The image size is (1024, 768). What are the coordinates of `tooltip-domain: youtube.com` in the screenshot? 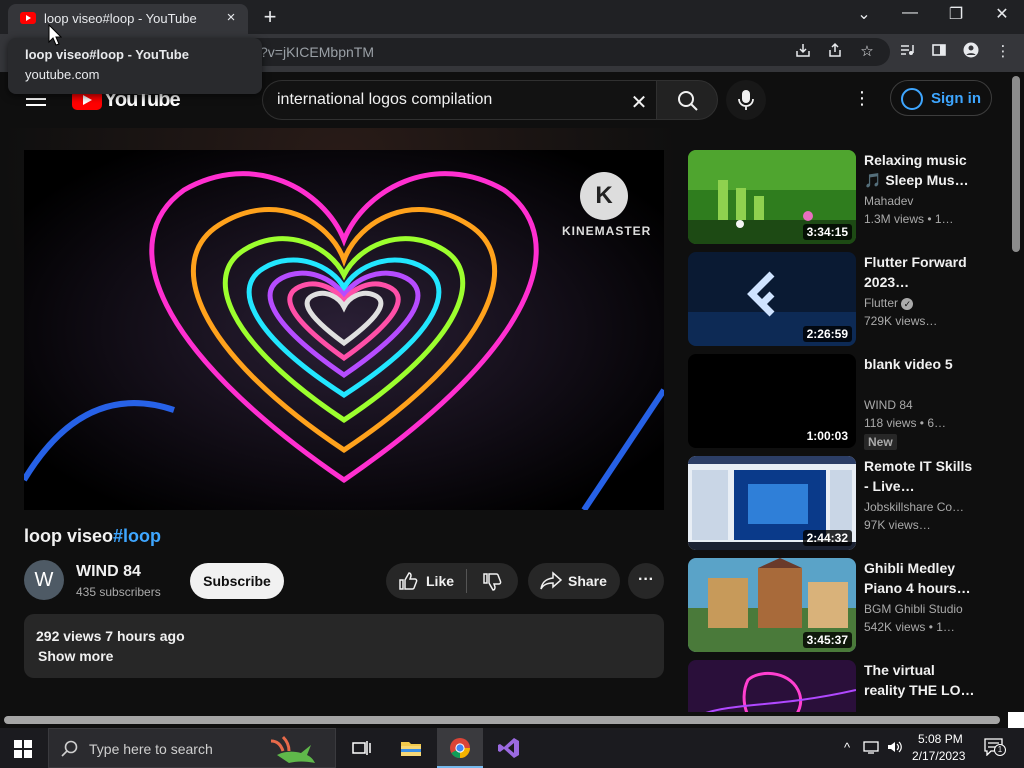 It's located at (62, 74).